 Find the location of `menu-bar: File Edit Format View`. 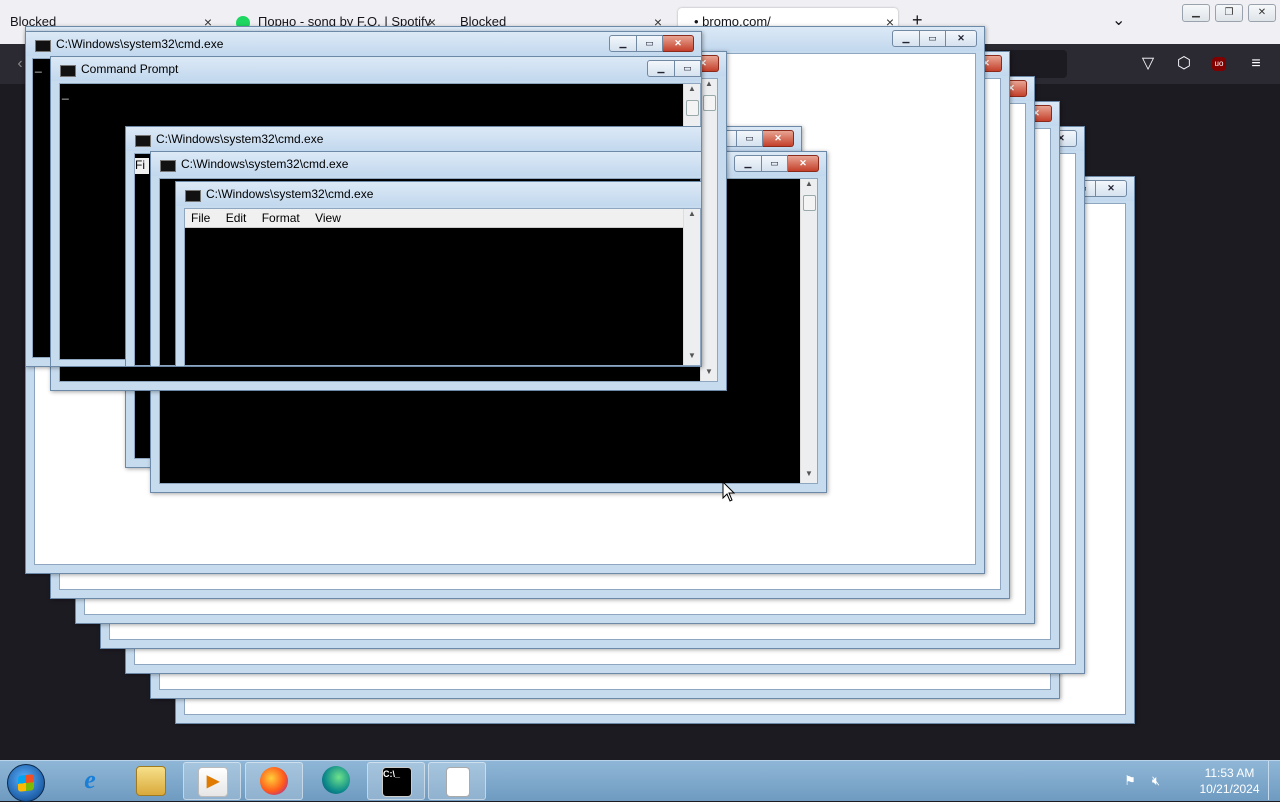

menu-bar: File Edit Format View is located at coordinates (442, 218).